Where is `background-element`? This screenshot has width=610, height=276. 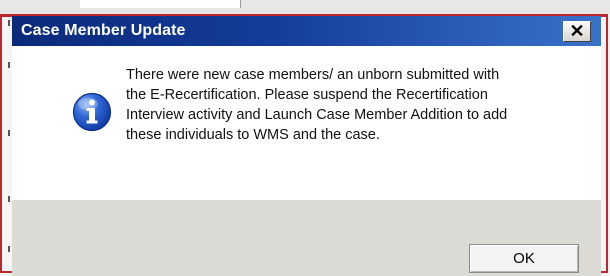
background-element is located at coordinates (160, 4).